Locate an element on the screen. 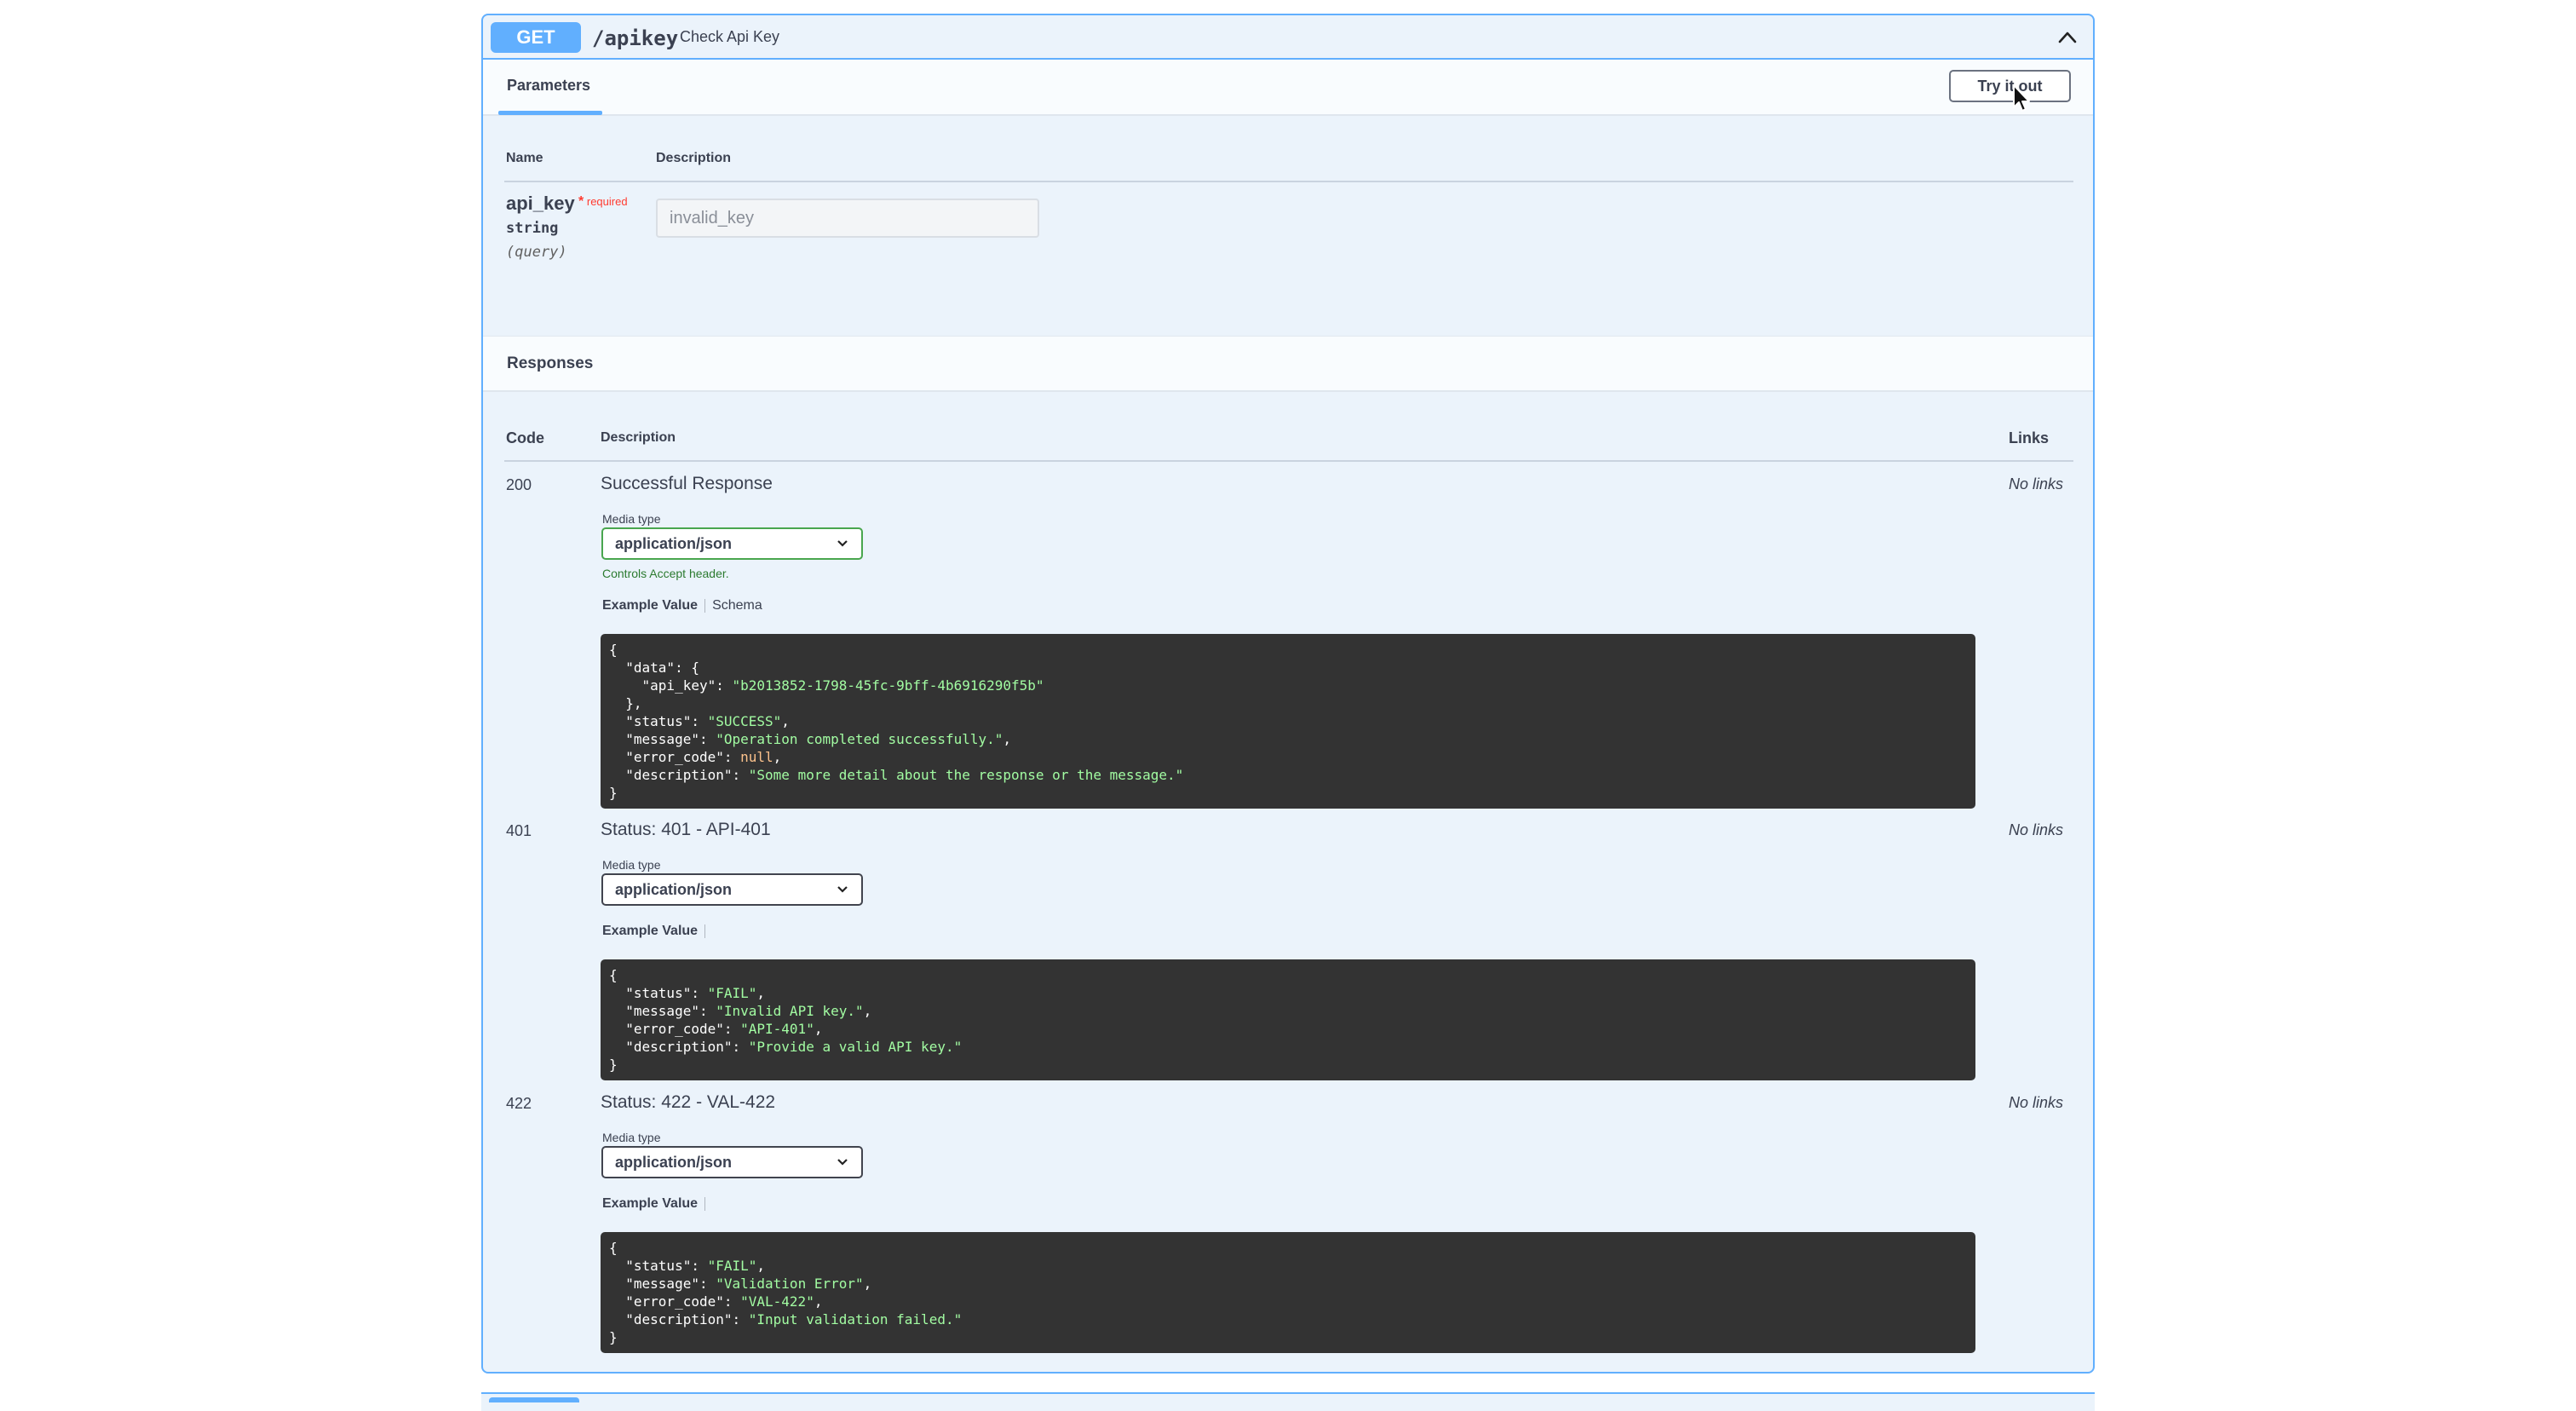 The image size is (2576, 1411). next-operation-block is located at coordinates (1288, 1401).